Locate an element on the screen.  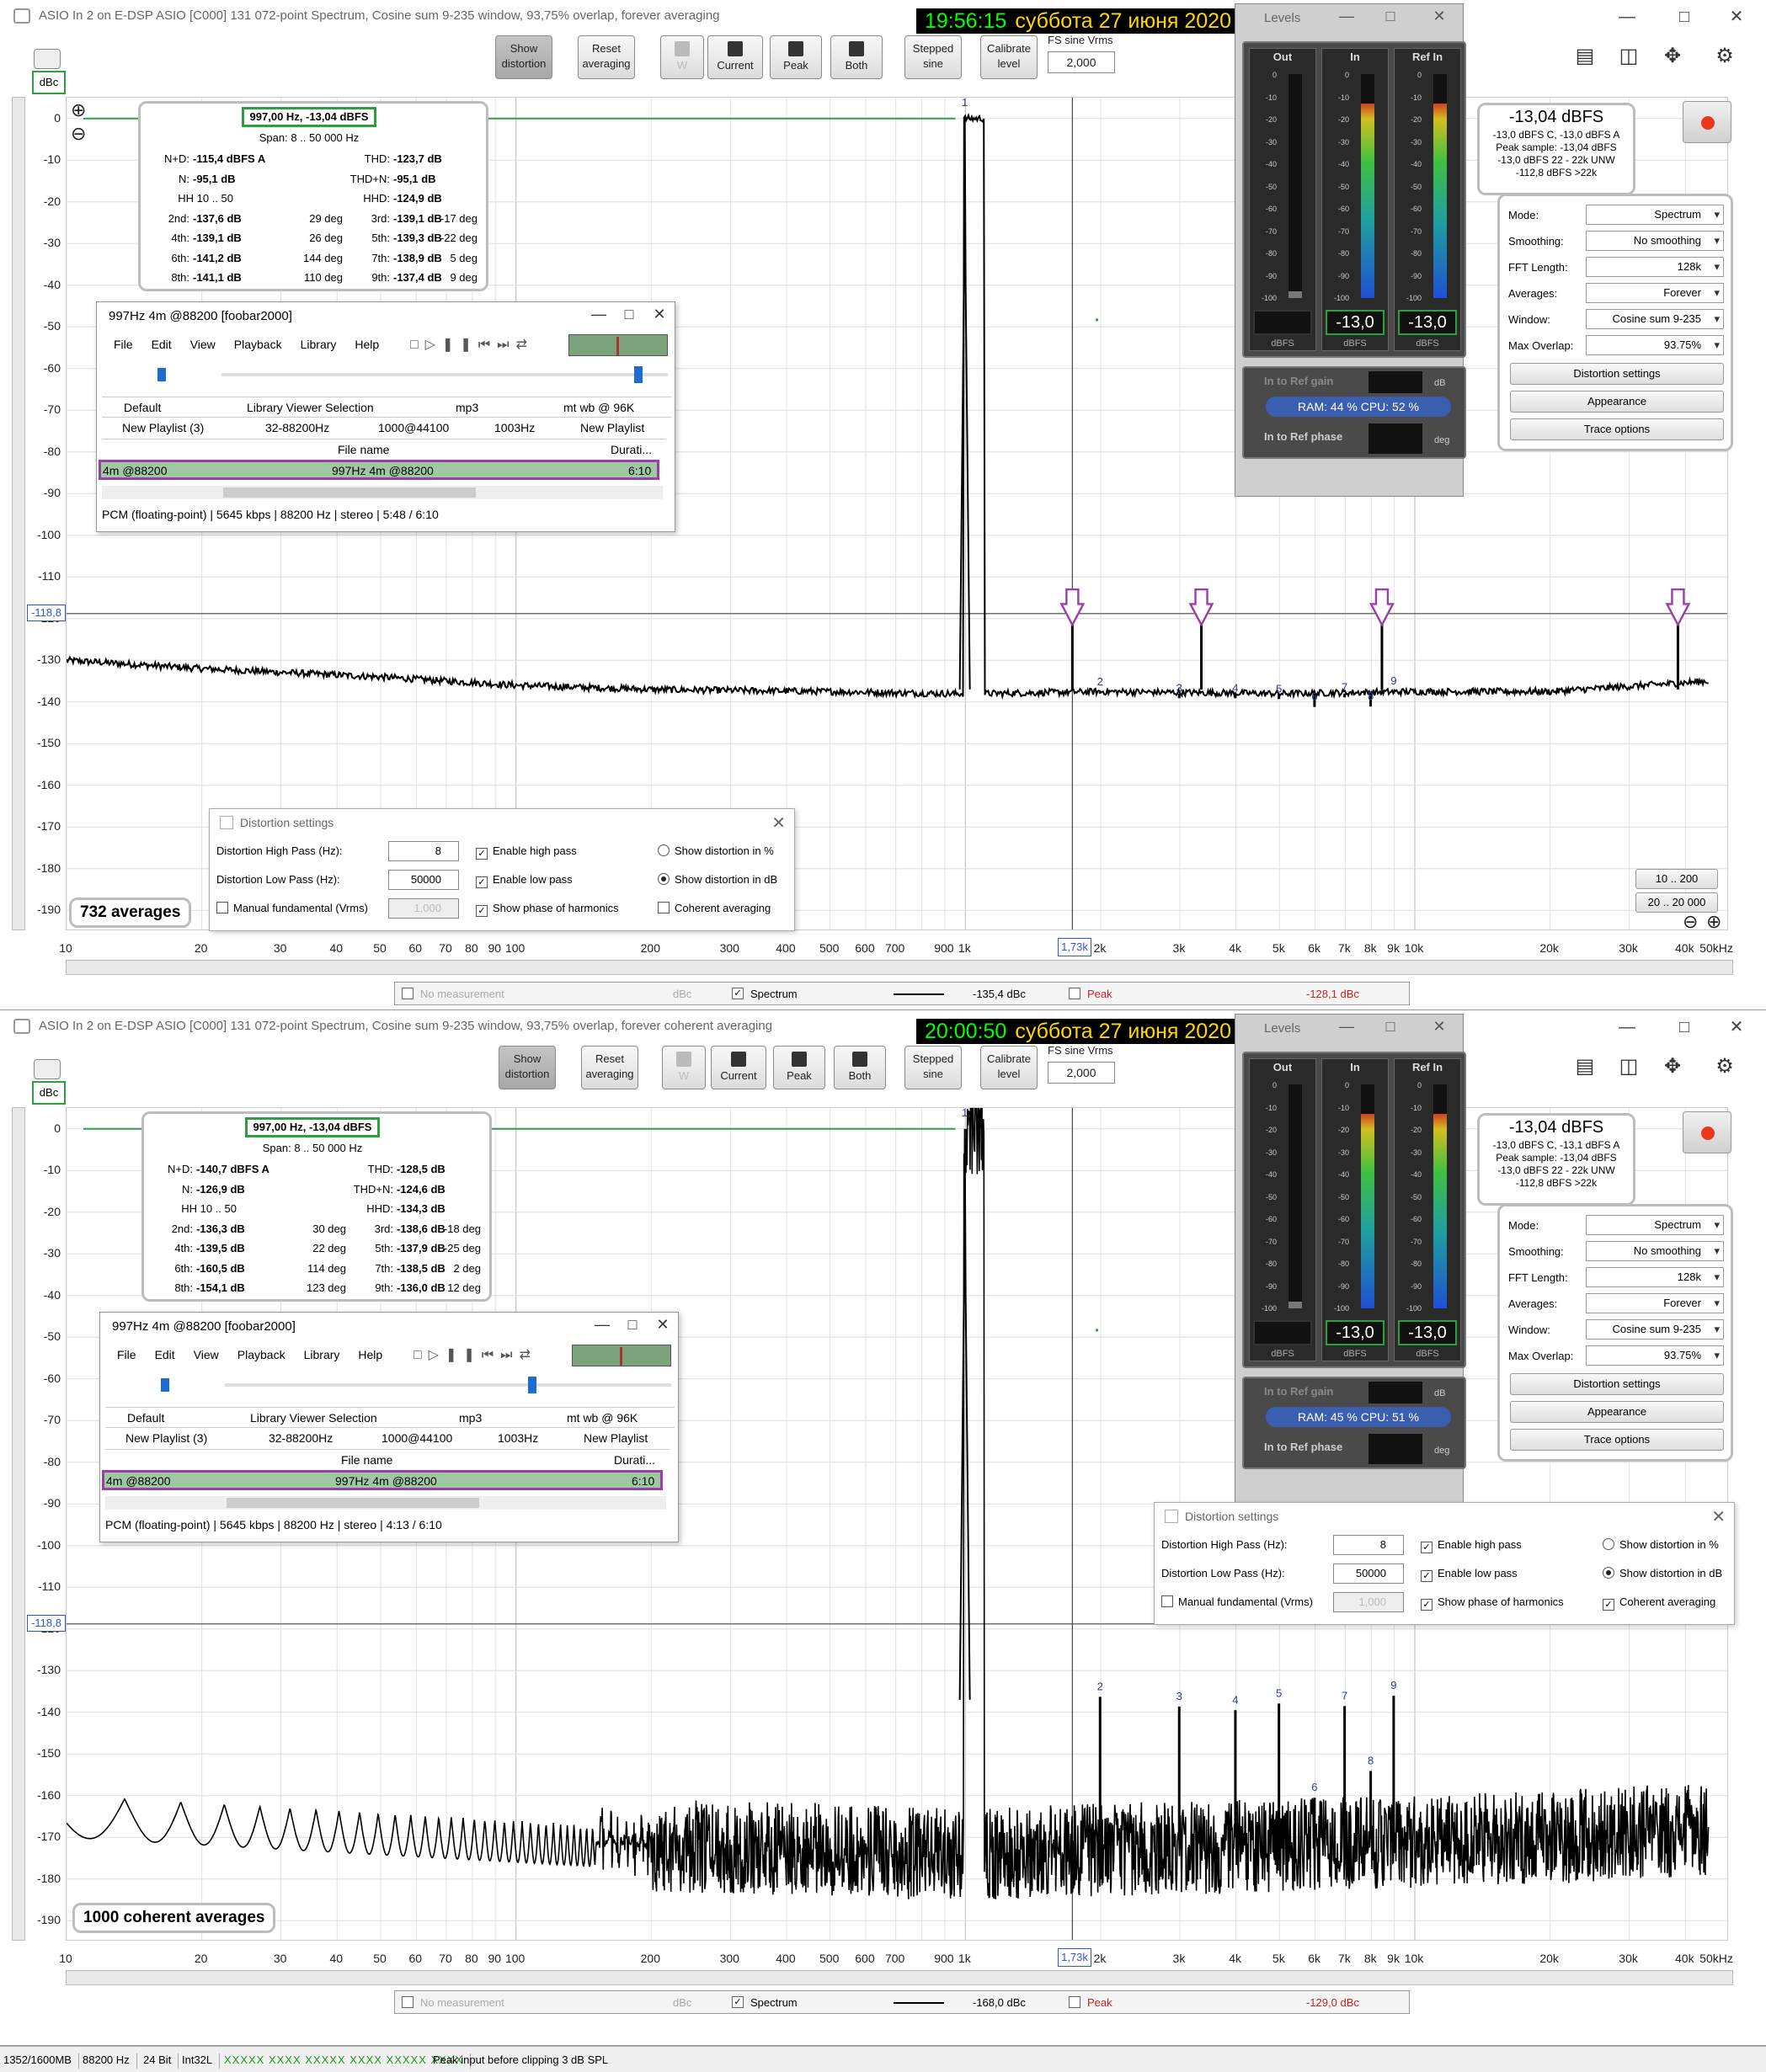
distortion-settings-button: Distortion settings is located at coordinates (1617, 374).